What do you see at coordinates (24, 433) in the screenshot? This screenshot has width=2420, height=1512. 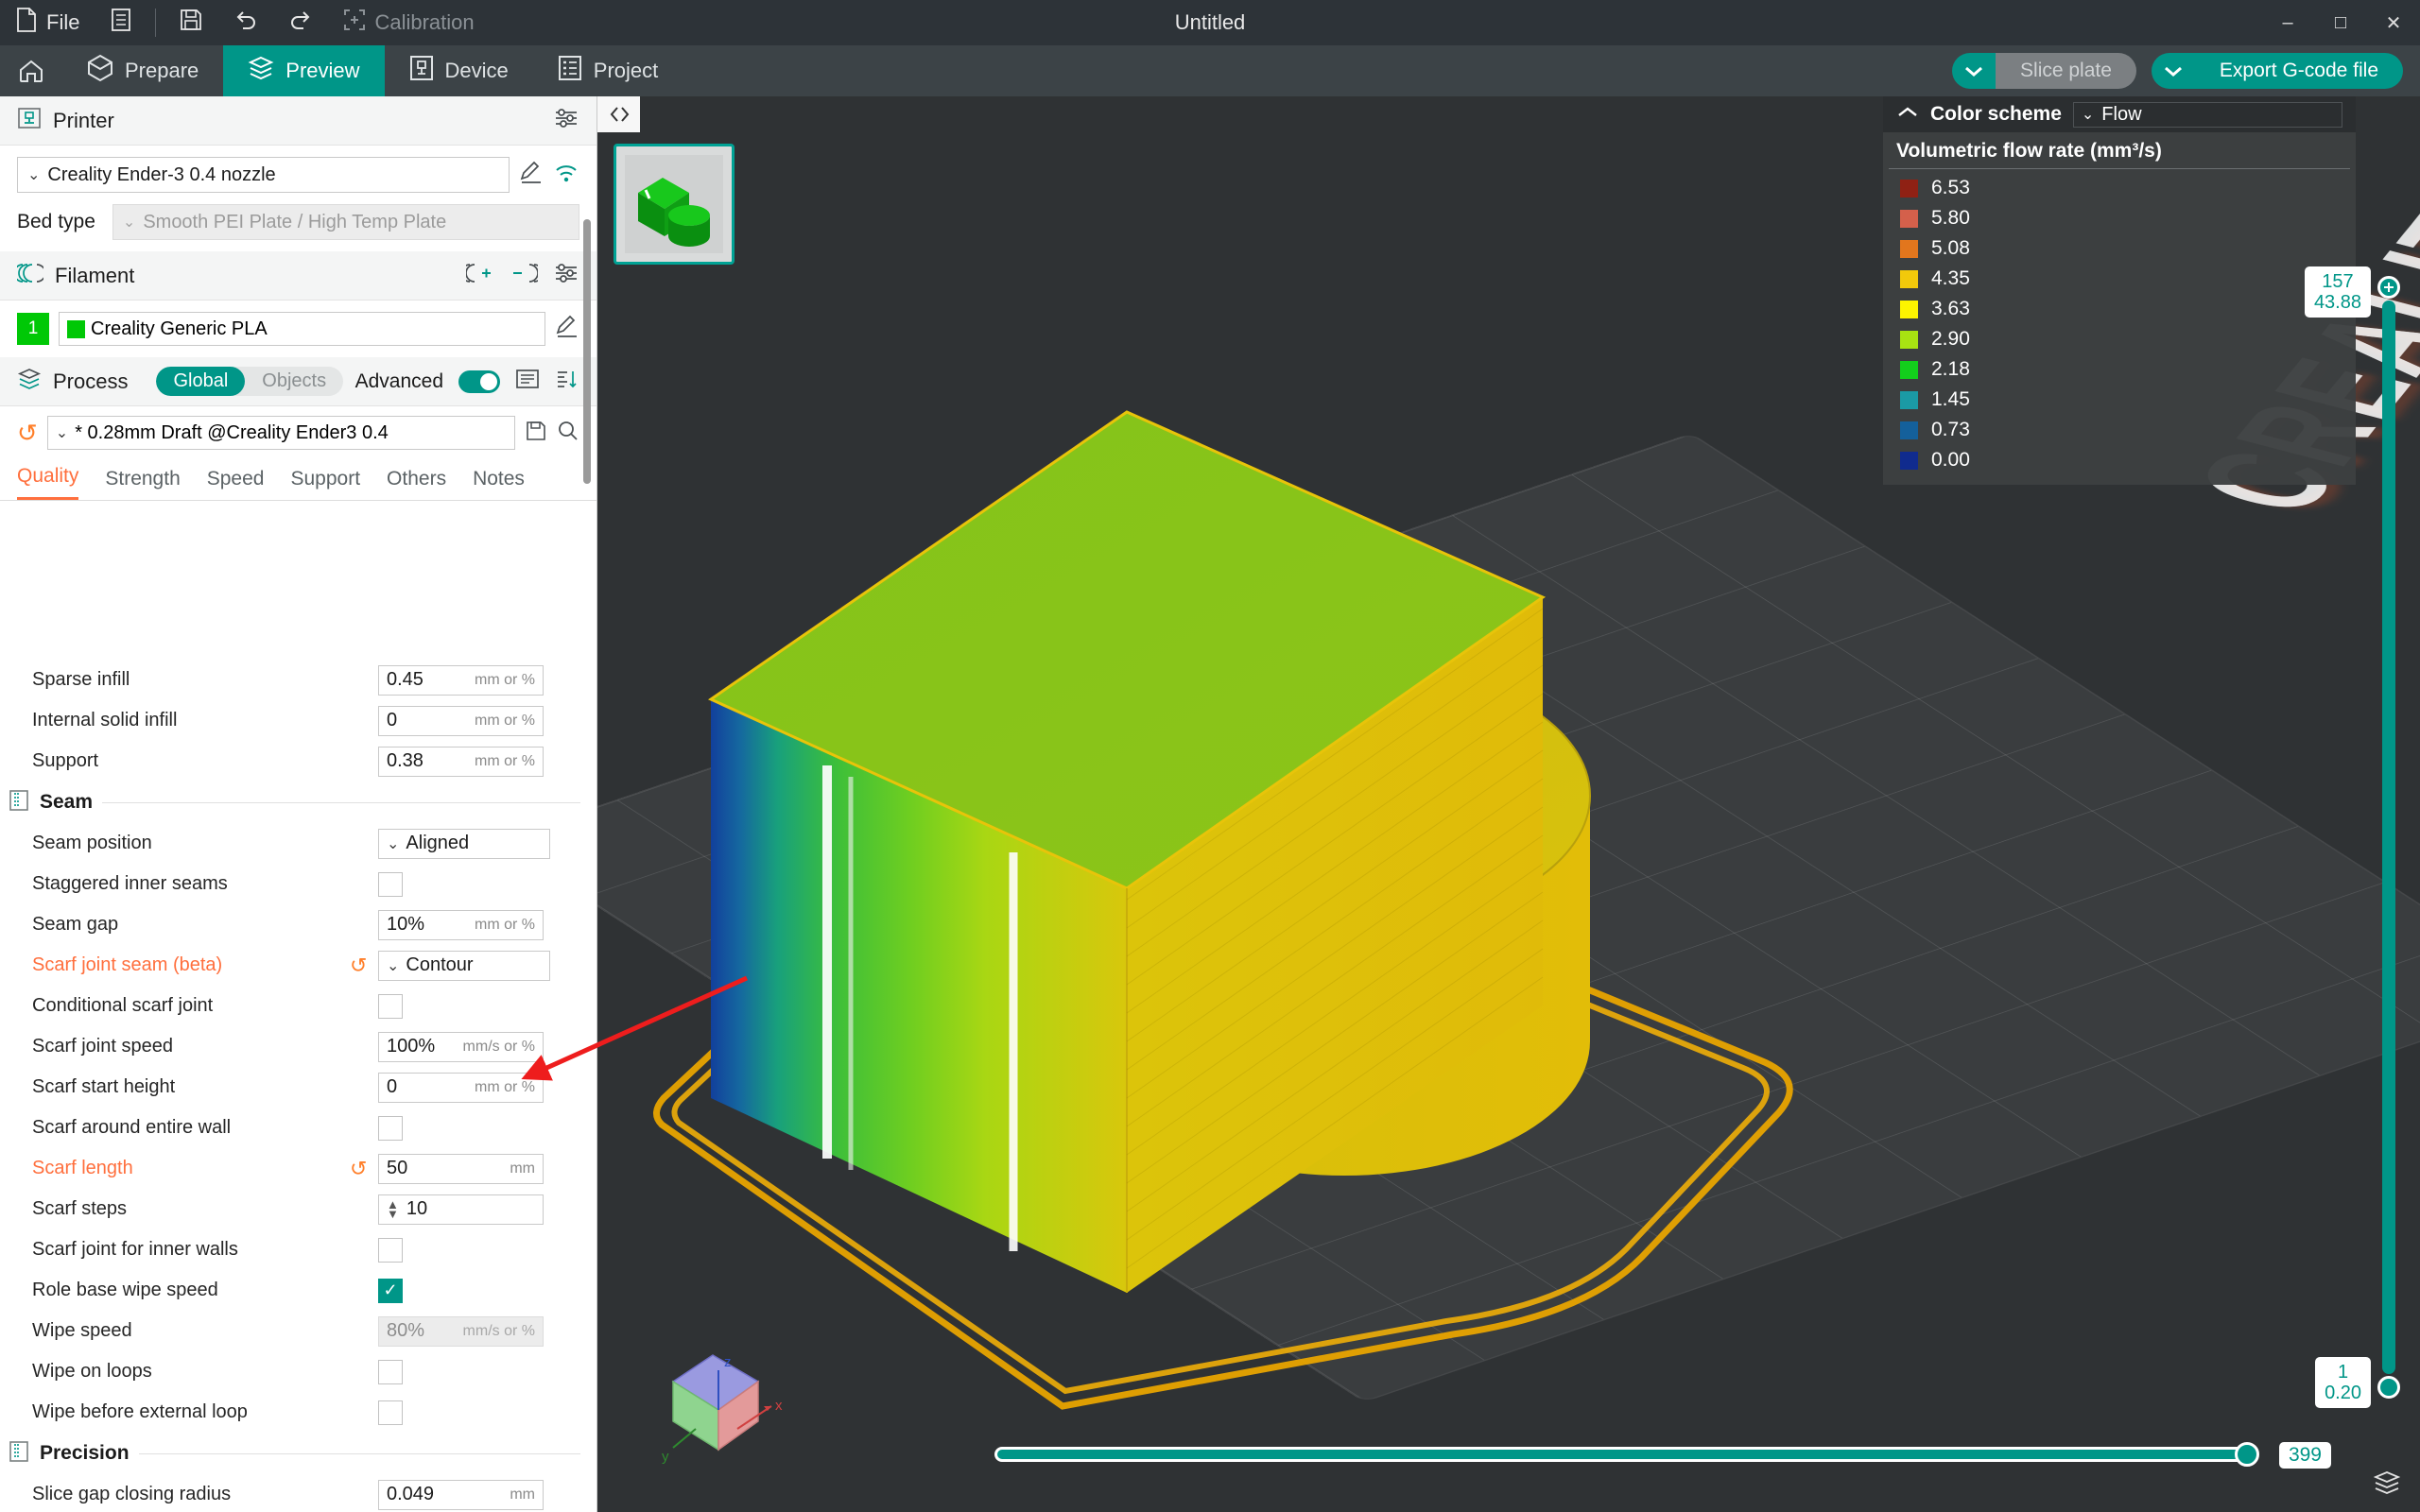 I see `reset-preset-icon: ↺` at bounding box center [24, 433].